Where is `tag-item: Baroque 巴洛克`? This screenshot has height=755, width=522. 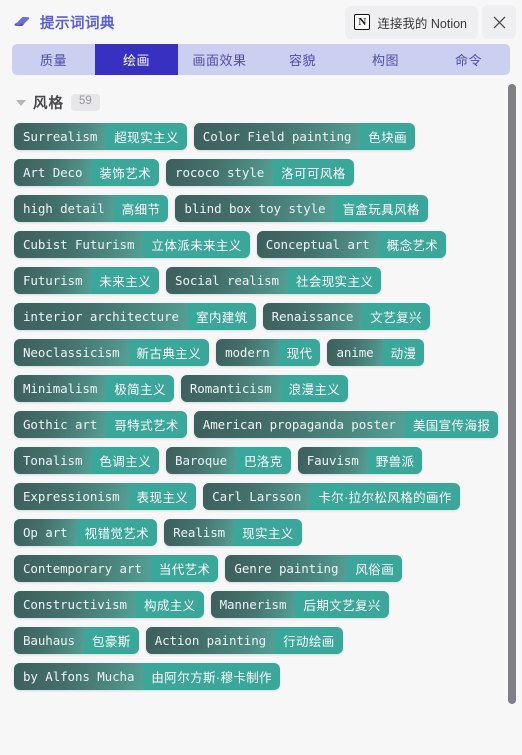
tag-item: Baroque 巴洛克 is located at coordinates (228, 460).